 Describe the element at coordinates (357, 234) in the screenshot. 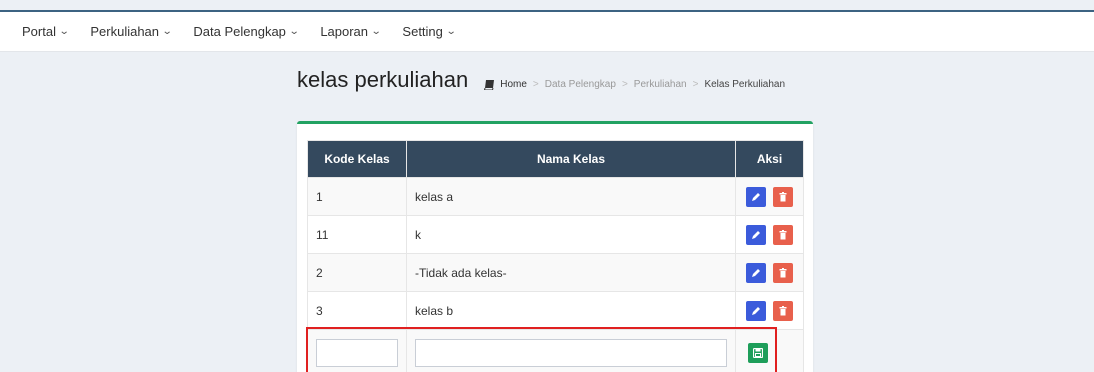

I see `cell-kode: 11` at that location.